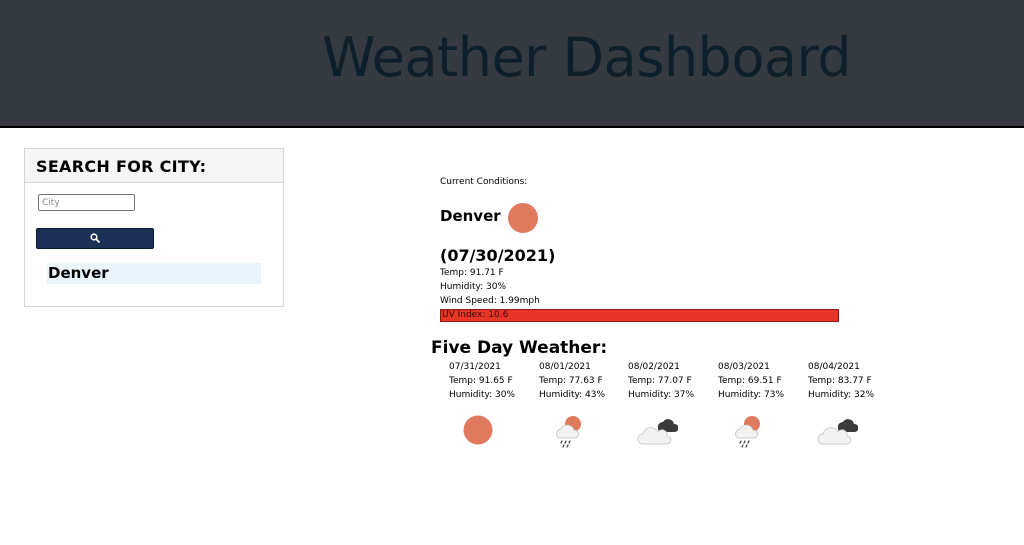 This screenshot has height=545, width=1024. Describe the element at coordinates (673, 402) in the screenshot. I see `forecast-day: 08/02/2021 Temp: 77.07 F Humidity: 37%` at that location.